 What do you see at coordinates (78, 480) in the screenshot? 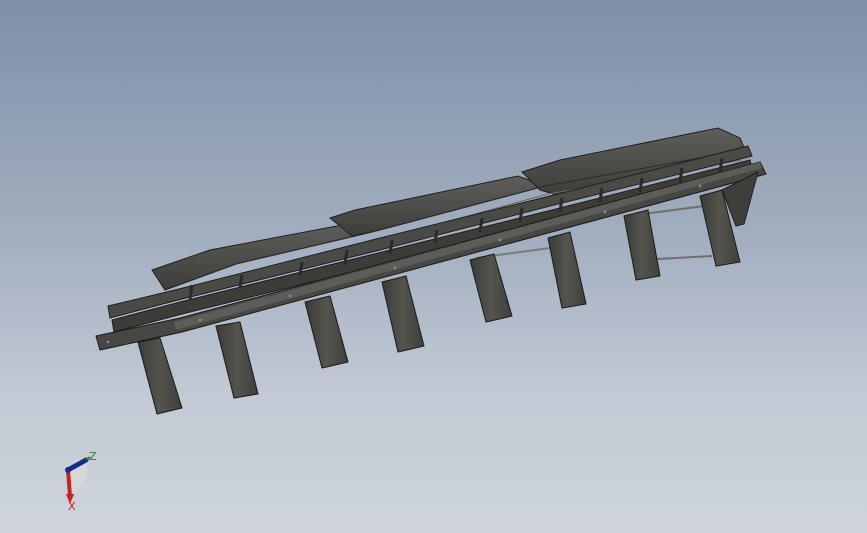
I see `orientation-triad` at bounding box center [78, 480].